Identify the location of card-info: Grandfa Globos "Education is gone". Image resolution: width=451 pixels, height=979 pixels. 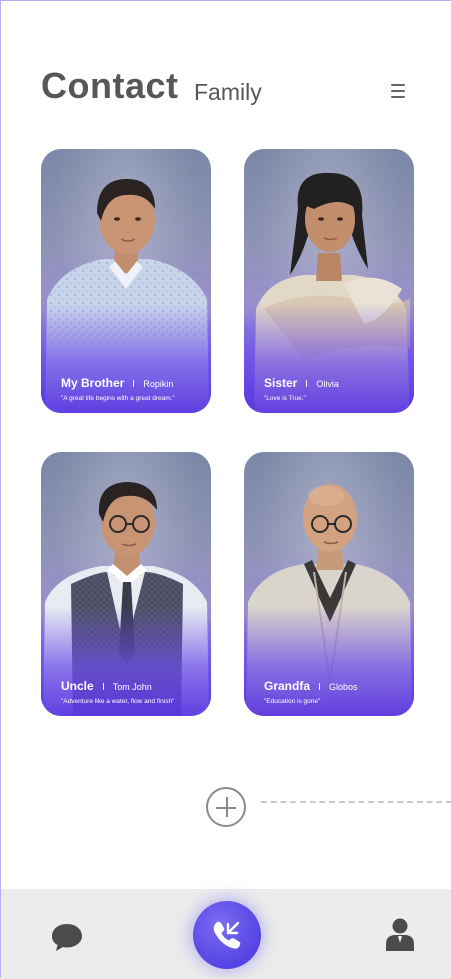
(333, 692).